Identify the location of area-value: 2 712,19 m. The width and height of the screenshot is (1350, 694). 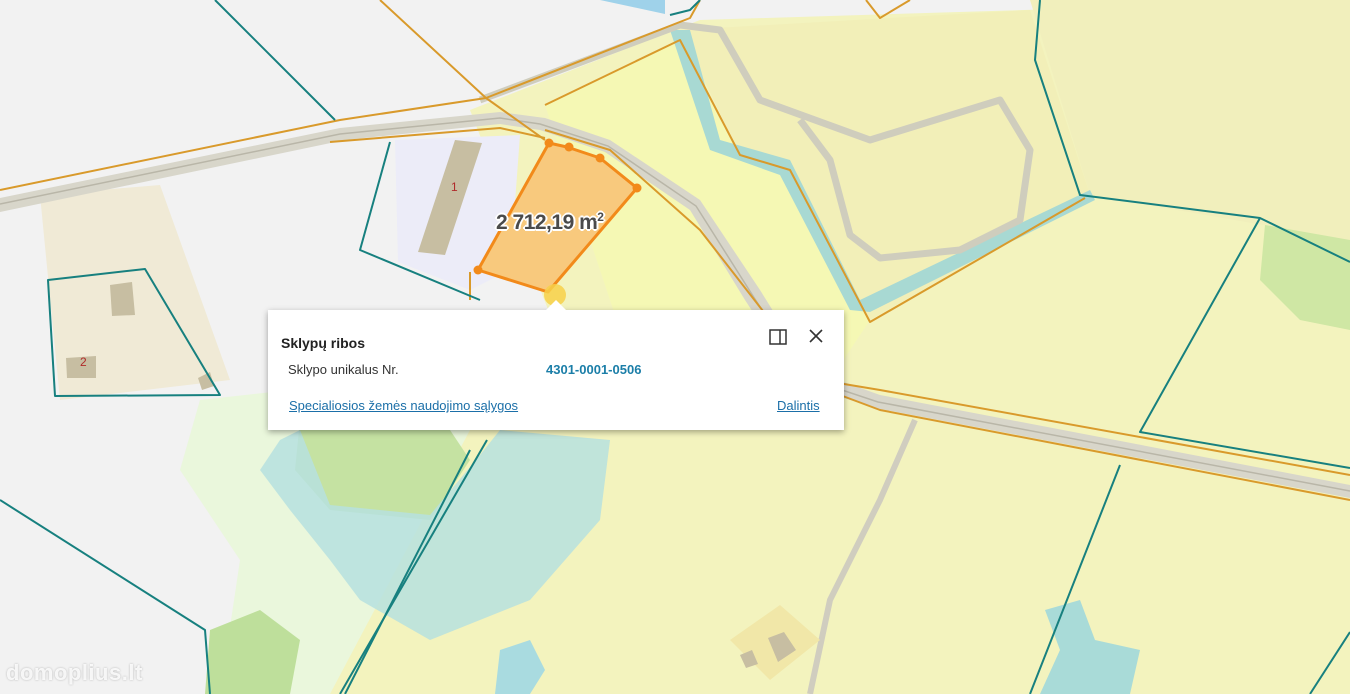
(547, 222).